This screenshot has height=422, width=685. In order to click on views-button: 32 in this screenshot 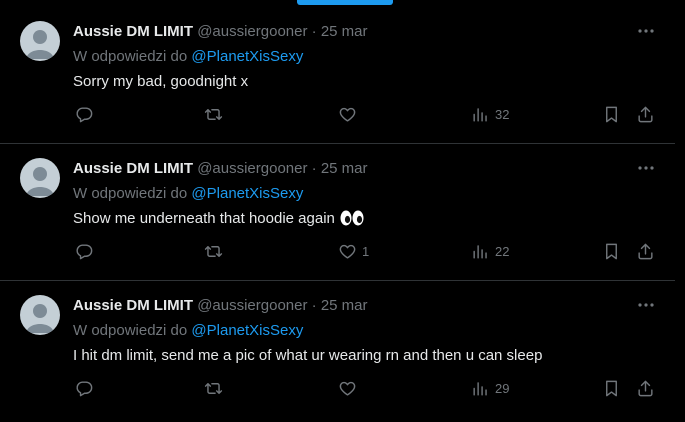, I will do `click(490, 114)`.